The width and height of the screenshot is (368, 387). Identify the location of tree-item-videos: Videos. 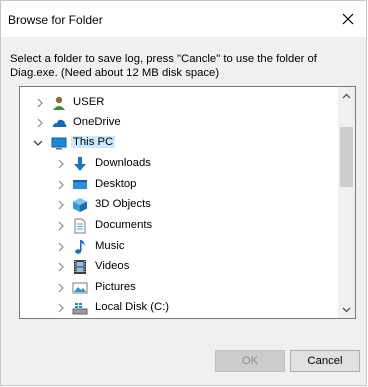
(180, 267).